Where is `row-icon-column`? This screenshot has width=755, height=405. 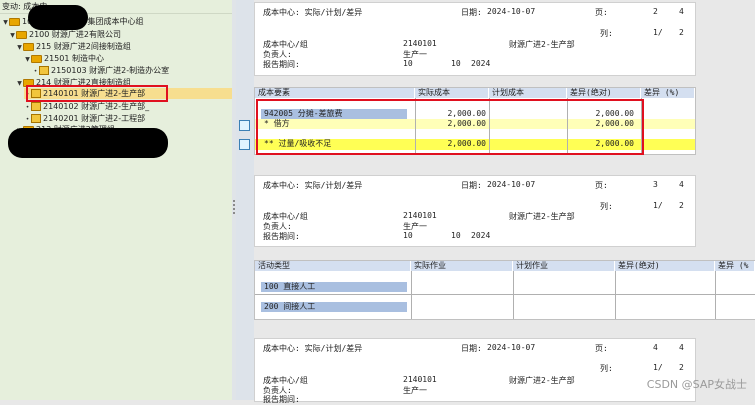 row-icon-column is located at coordinates (245, 200).